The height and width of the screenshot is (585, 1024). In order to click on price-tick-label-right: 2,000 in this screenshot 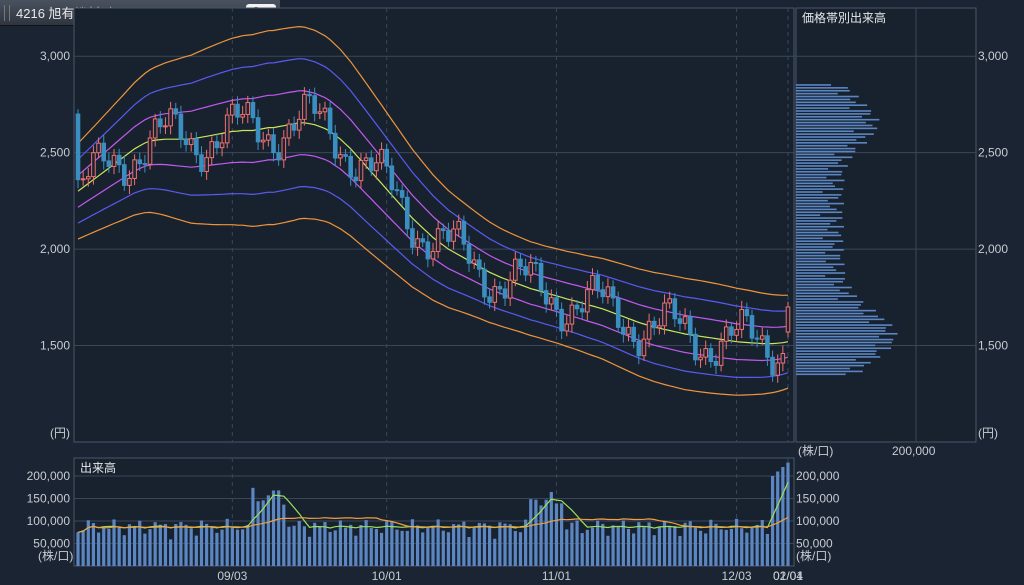, I will do `click(993, 249)`.